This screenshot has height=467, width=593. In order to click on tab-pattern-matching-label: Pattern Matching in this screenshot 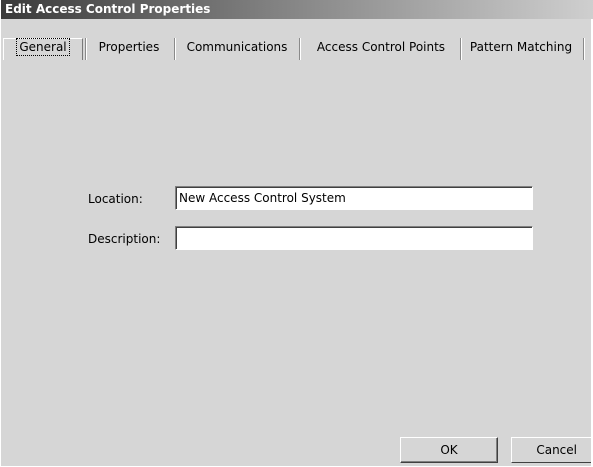, I will do `click(521, 47)`.